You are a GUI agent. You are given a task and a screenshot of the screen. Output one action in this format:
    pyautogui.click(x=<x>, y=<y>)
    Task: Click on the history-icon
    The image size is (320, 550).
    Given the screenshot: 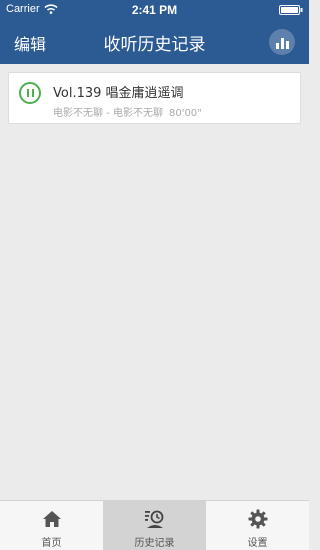 What is the action you would take?
    pyautogui.click(x=153, y=519)
    